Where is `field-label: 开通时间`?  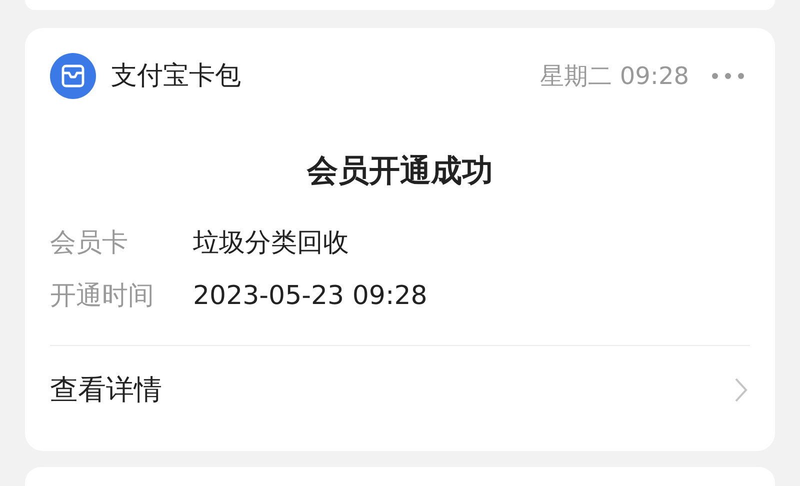
field-label: 开通时间 is located at coordinates (102, 297).